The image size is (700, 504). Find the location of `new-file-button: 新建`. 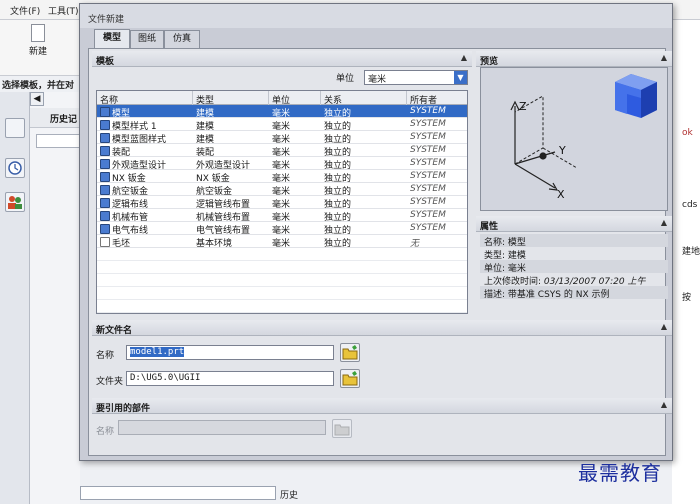

new-file-button: 新建 is located at coordinates (38, 44).